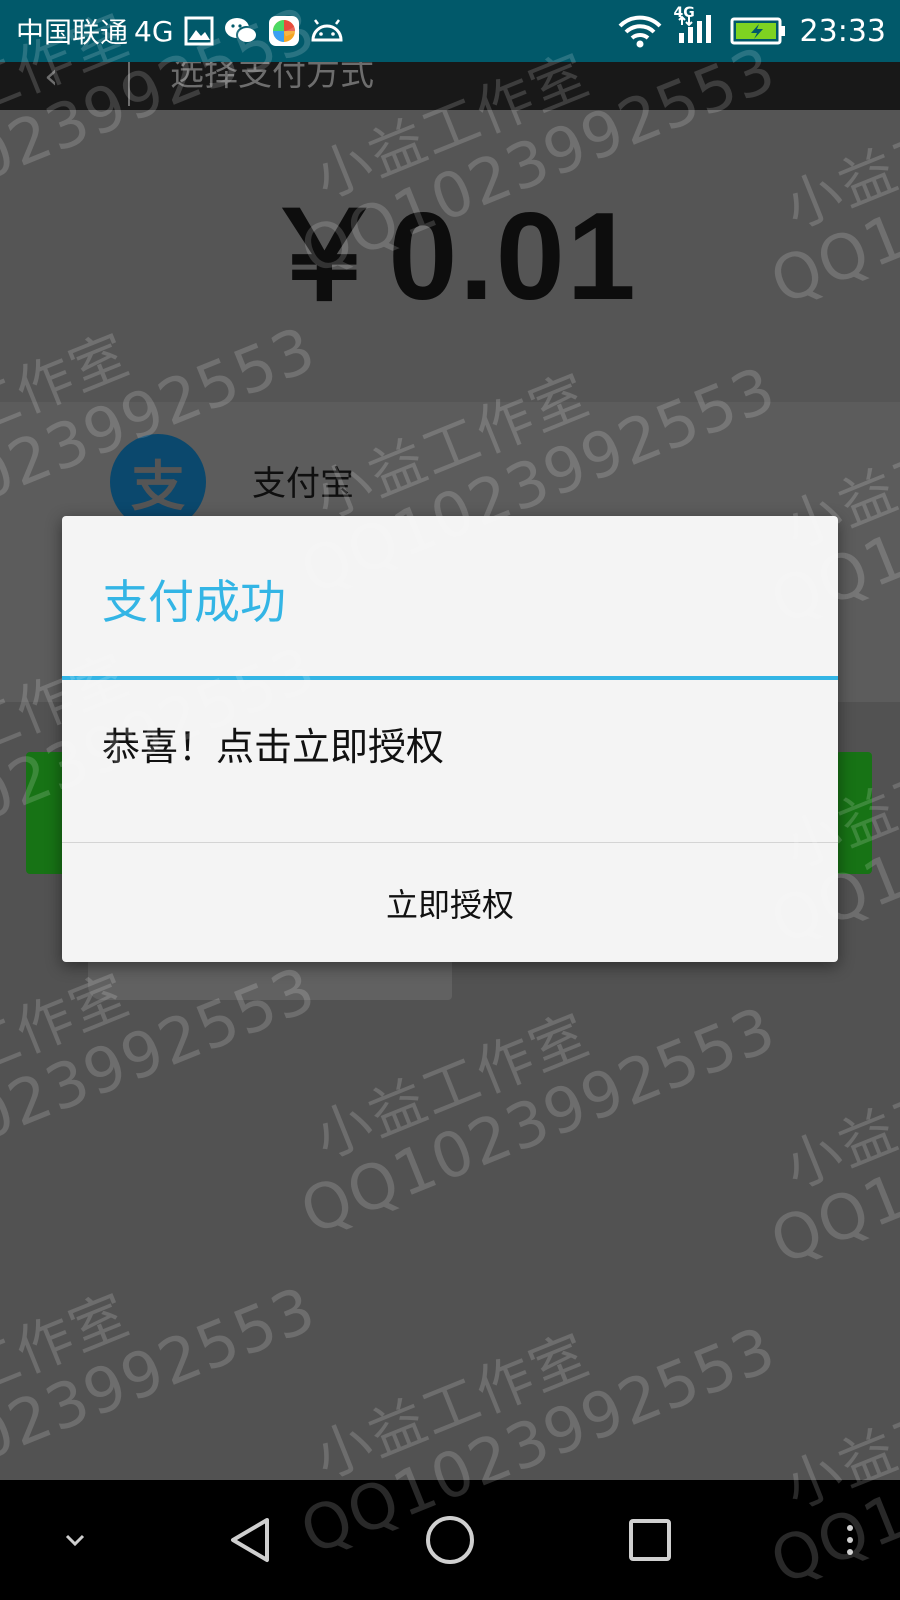 The width and height of the screenshot is (900, 1600). What do you see at coordinates (450, 31) in the screenshot?
I see `status-bar: 中国联通 4G 4G 23:33` at bounding box center [450, 31].